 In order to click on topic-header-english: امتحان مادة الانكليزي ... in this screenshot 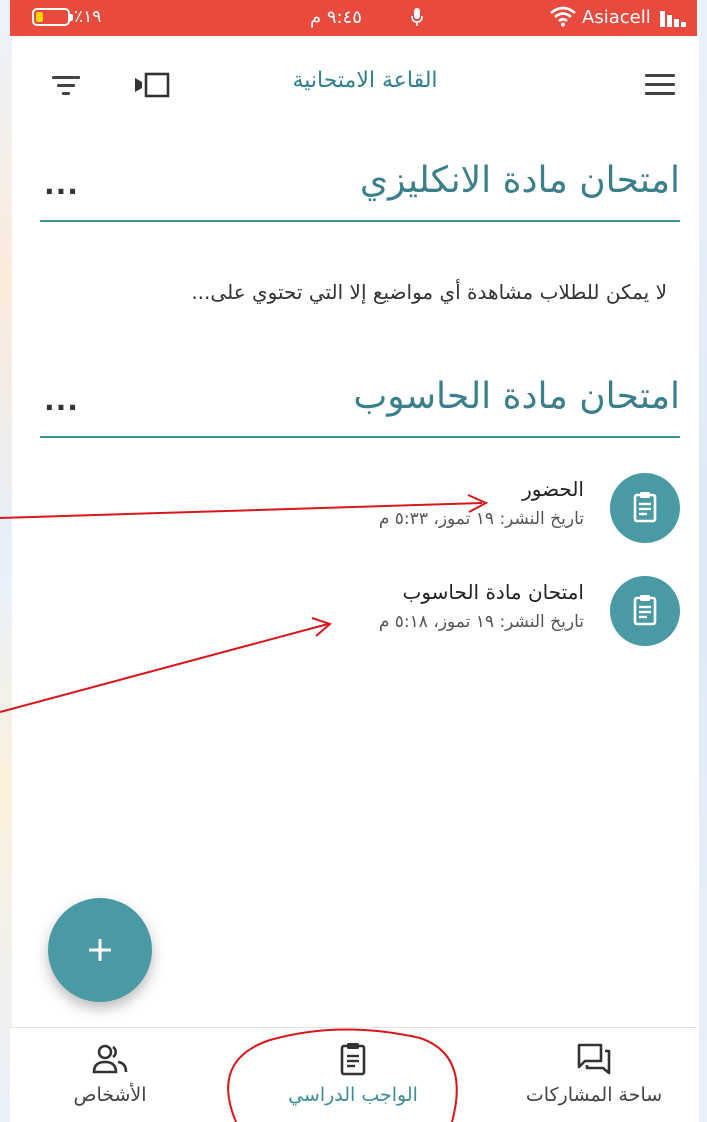, I will do `click(360, 191)`.